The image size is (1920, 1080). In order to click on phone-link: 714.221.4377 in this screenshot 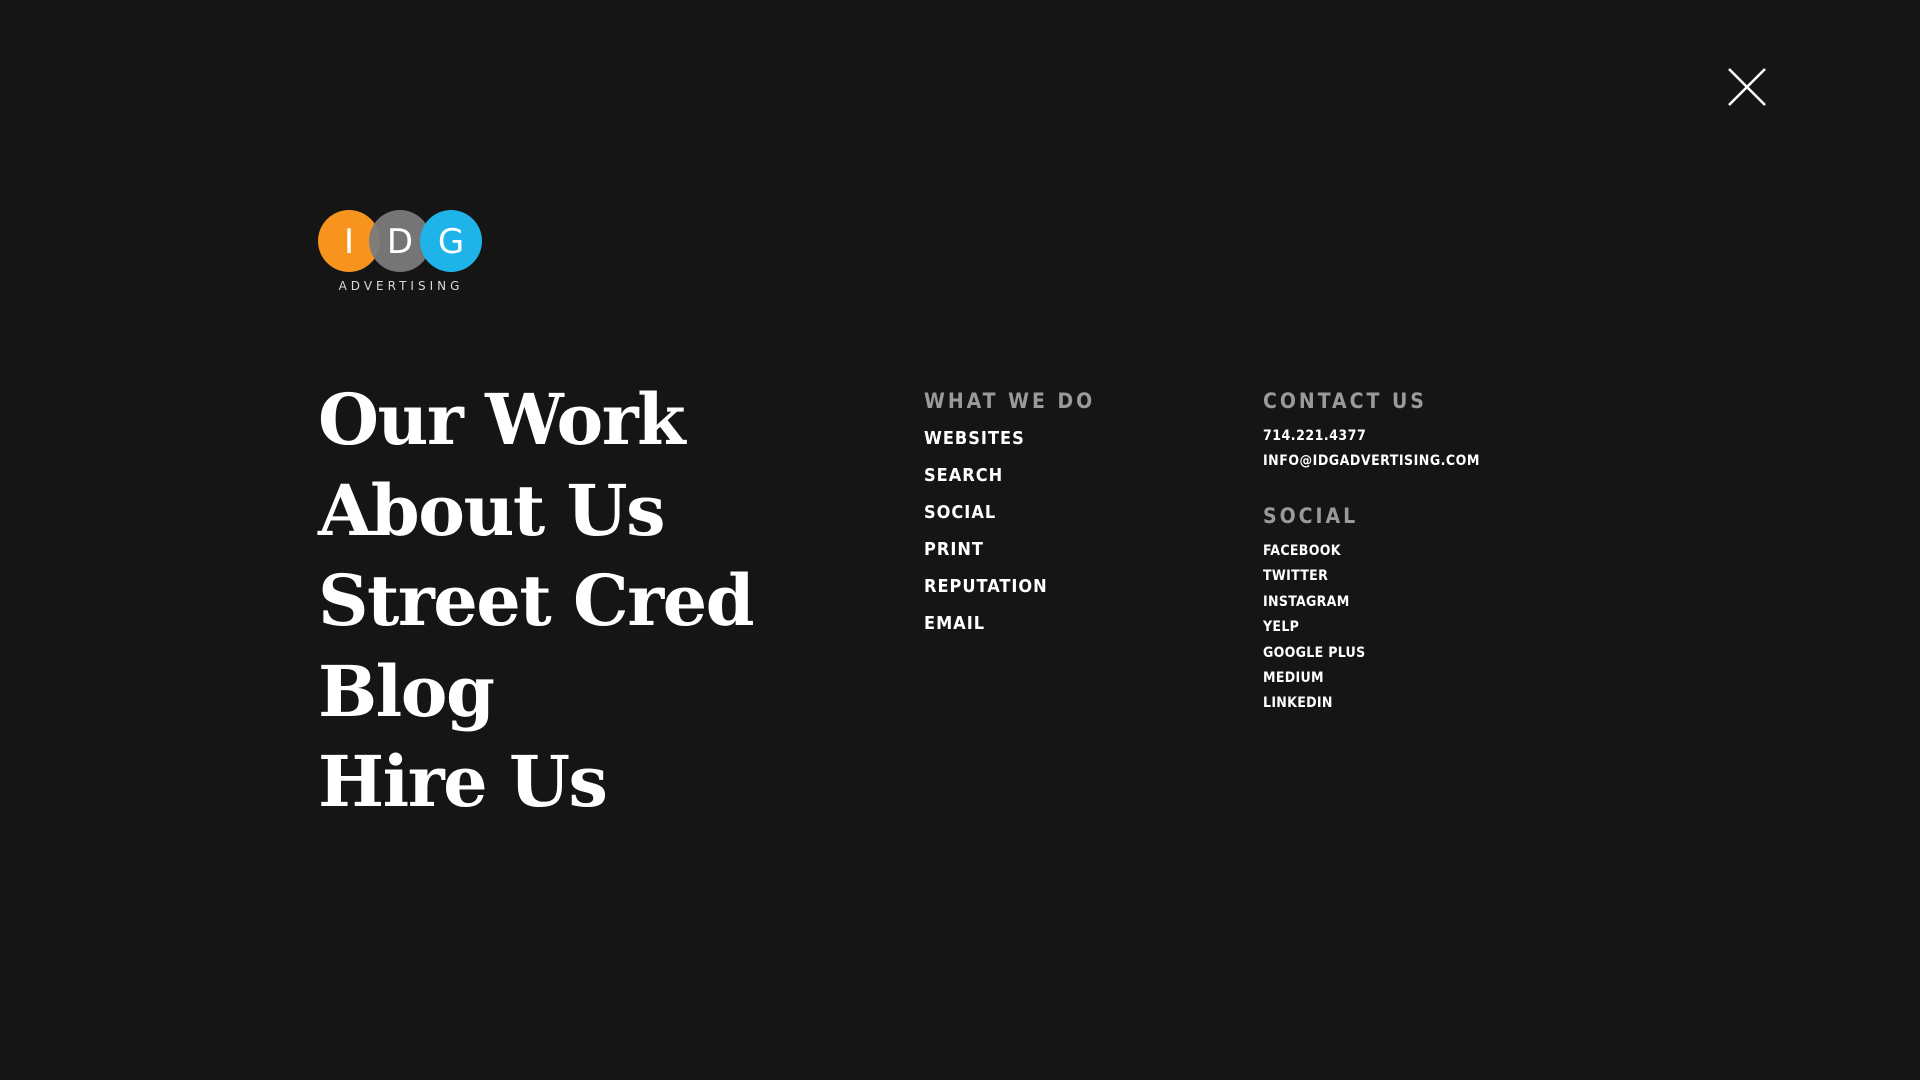, I will do `click(1371, 436)`.